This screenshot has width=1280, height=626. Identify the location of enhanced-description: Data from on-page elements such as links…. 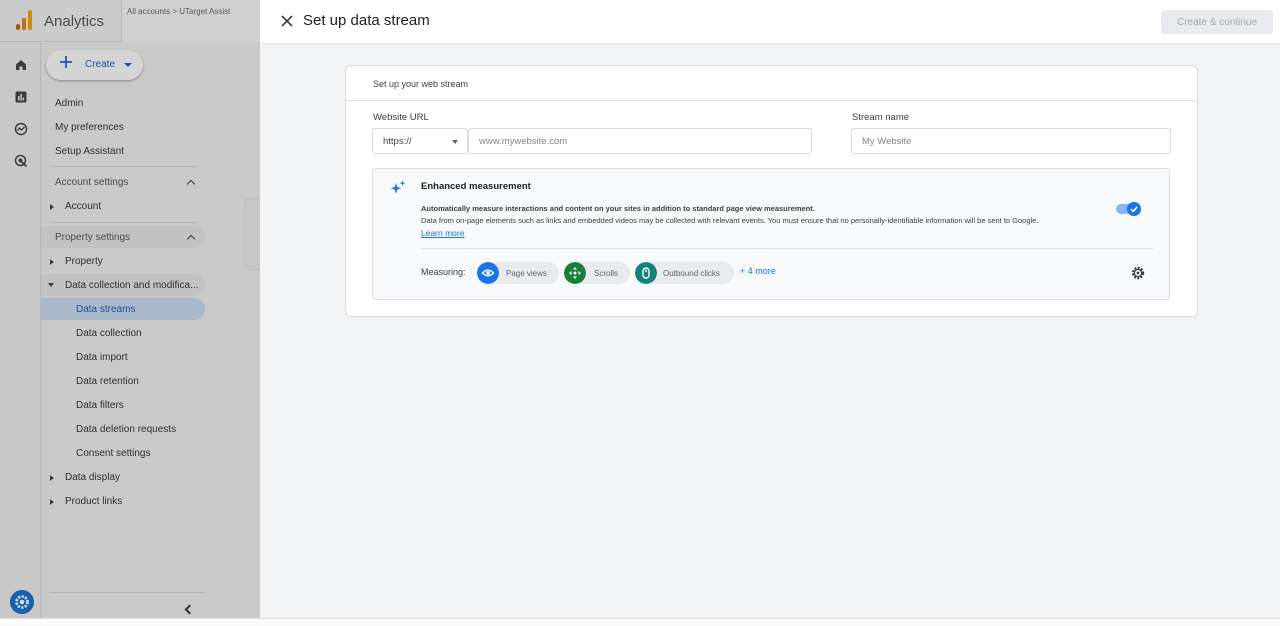
(730, 220).